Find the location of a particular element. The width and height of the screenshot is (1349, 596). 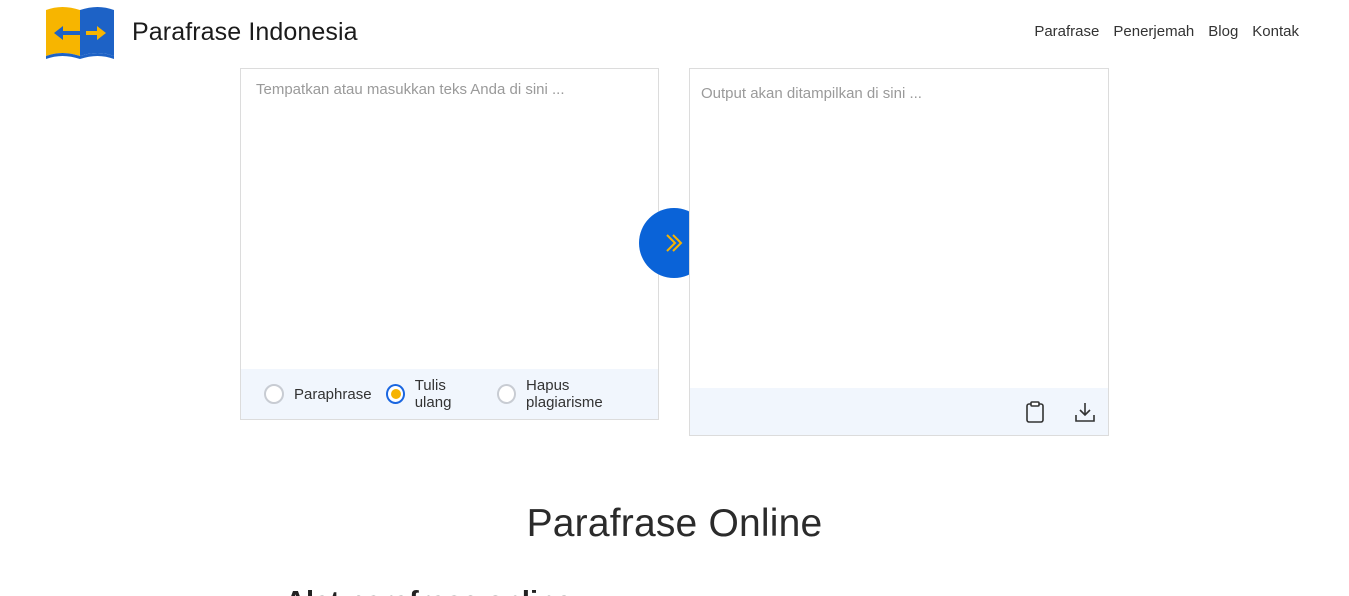

download-button is located at coordinates (1085, 412).